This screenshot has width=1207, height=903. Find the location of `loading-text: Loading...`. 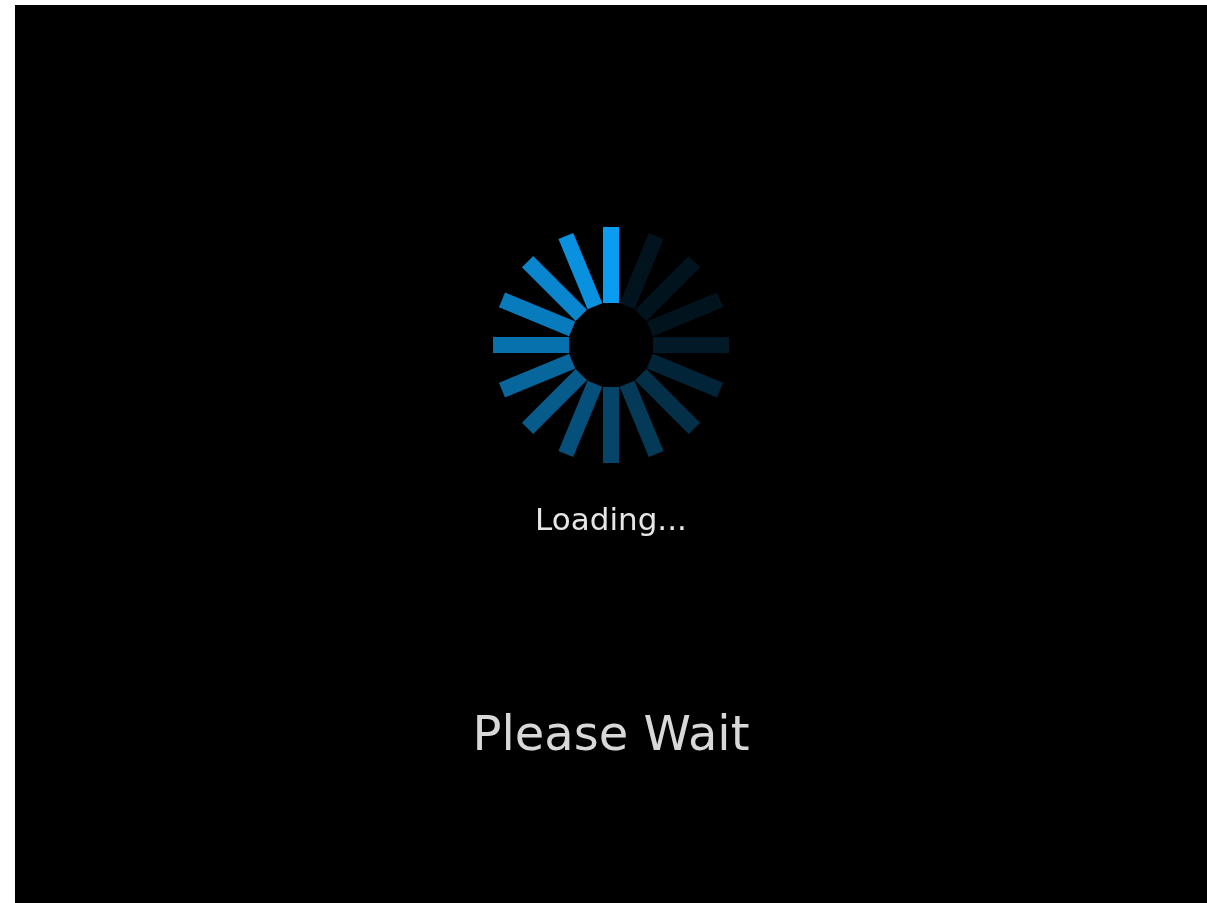

loading-text: Loading... is located at coordinates (611, 519).